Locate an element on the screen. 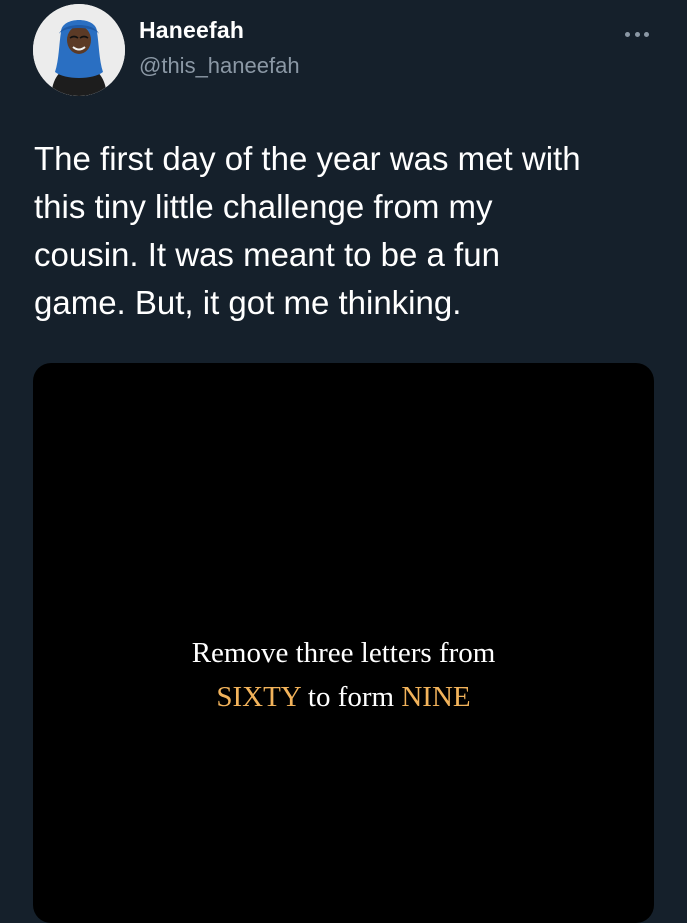  puzzle-word-nine: NINE is located at coordinates (436, 697).